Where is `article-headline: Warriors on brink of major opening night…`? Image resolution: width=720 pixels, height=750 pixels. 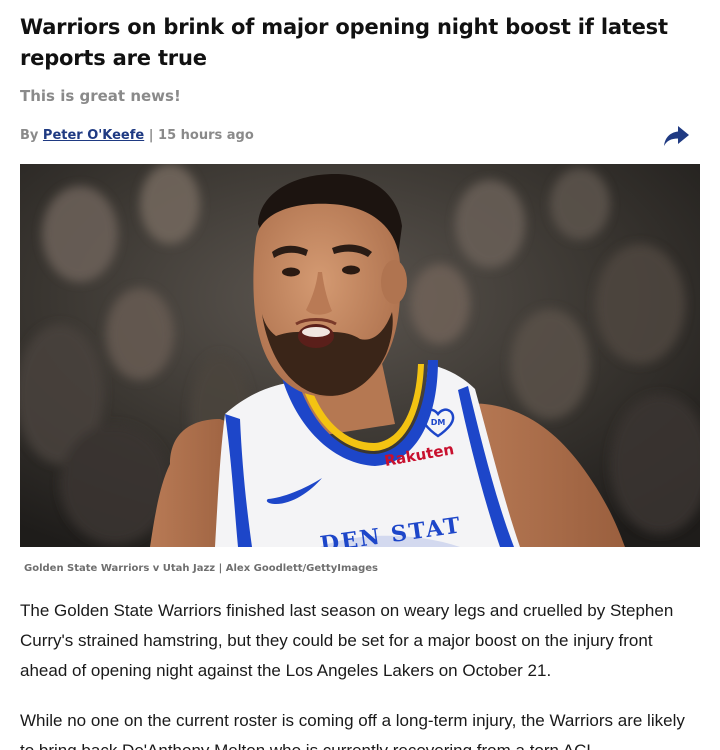
article-headline: Warriors on brink of major opening night… is located at coordinates (344, 42).